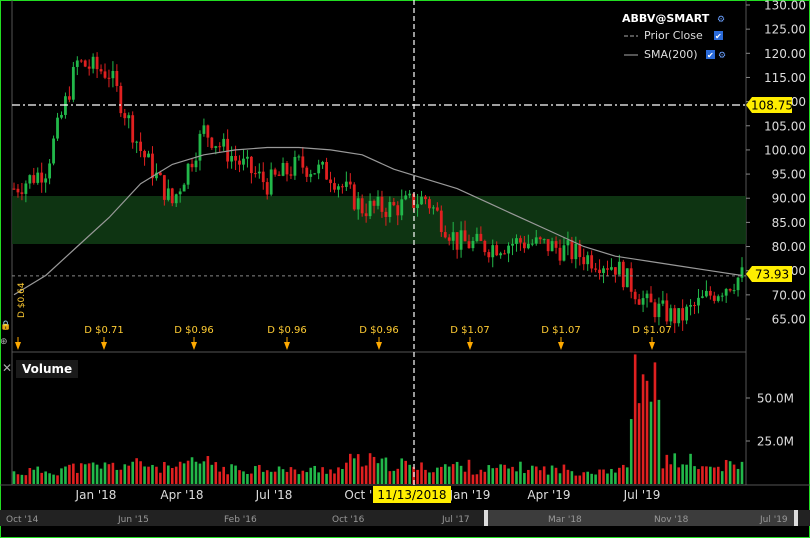  What do you see at coordinates (4, 342) in the screenshot?
I see `zoom-icon: ⊕` at bounding box center [4, 342].